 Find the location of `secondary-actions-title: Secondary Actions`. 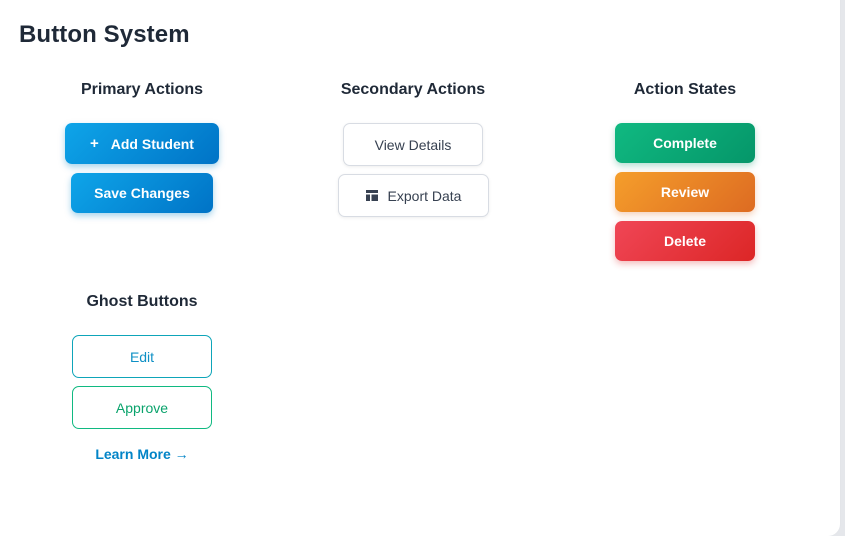

secondary-actions-title: Secondary Actions is located at coordinates (413, 89).